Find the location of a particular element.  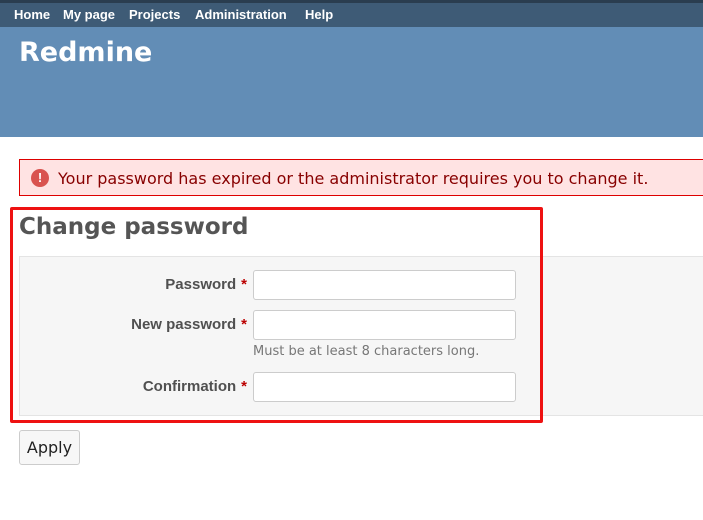

top-menu-my-page-link: My page is located at coordinates (89, 14).